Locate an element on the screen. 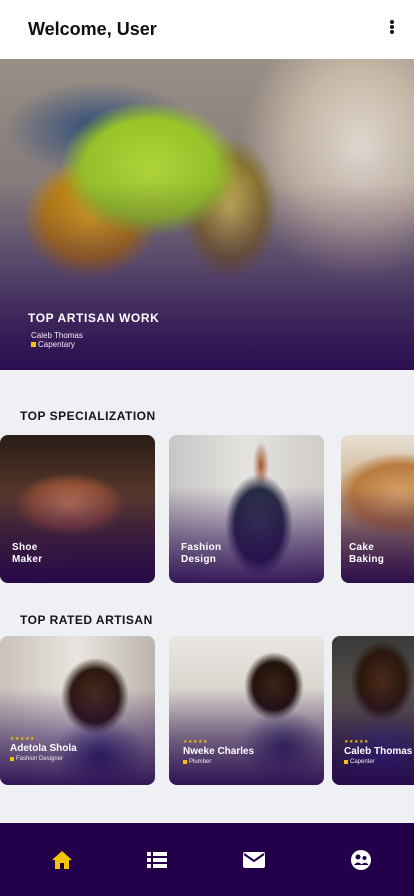 This screenshot has height=896, width=414. specialization-card-shoe-maker: Shoe Maker is located at coordinates (77, 509).